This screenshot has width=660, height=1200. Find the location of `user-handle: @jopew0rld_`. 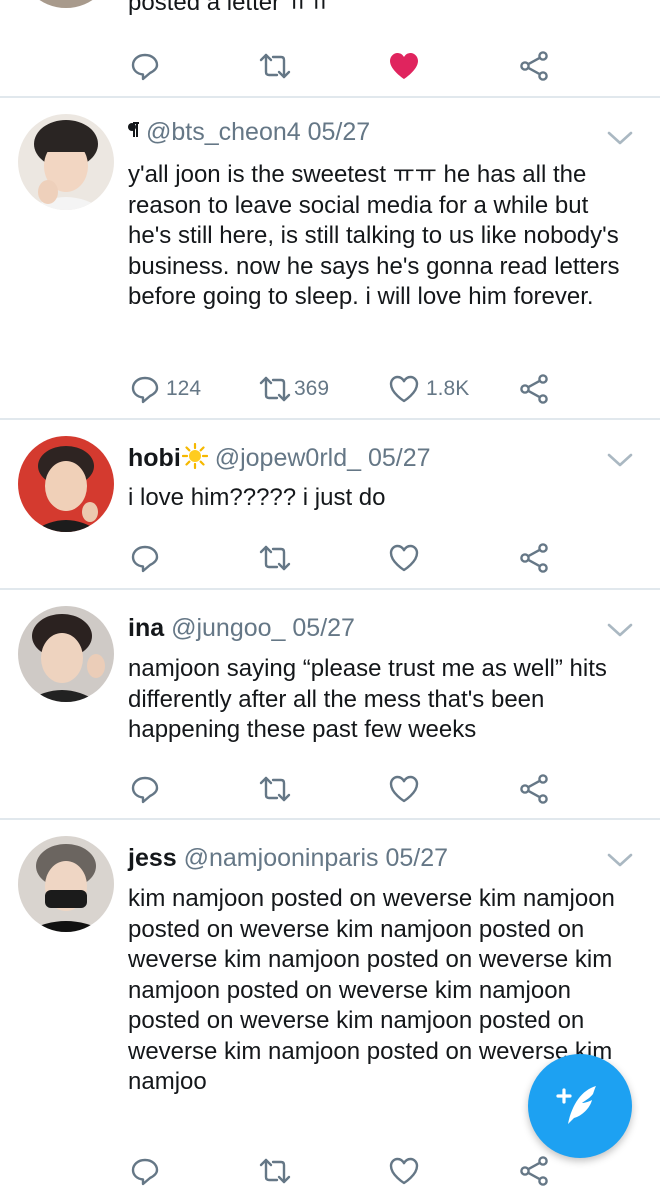

user-handle: @jopew0rld_ is located at coordinates (288, 458).